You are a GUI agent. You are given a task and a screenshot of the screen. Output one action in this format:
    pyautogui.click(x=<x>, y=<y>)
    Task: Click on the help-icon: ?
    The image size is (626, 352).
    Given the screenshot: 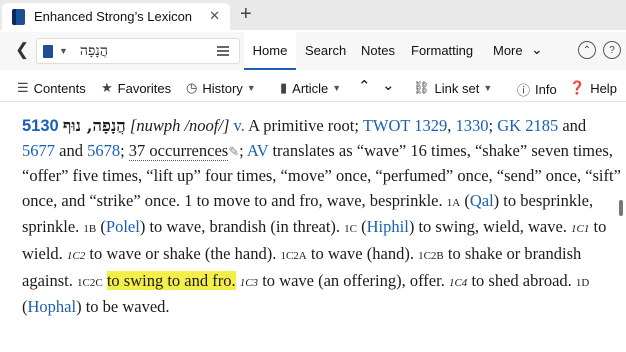 What is the action you would take?
    pyautogui.click(x=612, y=50)
    